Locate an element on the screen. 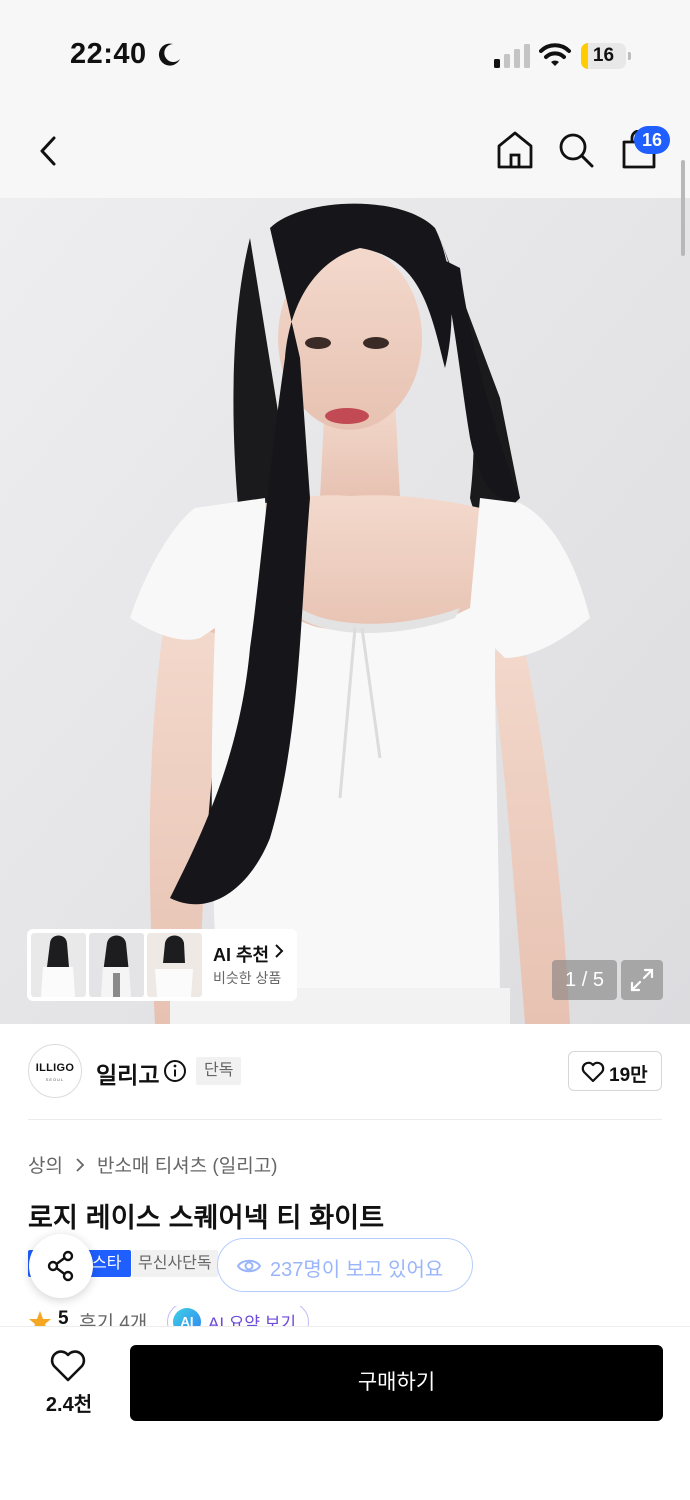 The width and height of the screenshot is (690, 1500). brand-like-button: 19만 is located at coordinates (615, 1071).